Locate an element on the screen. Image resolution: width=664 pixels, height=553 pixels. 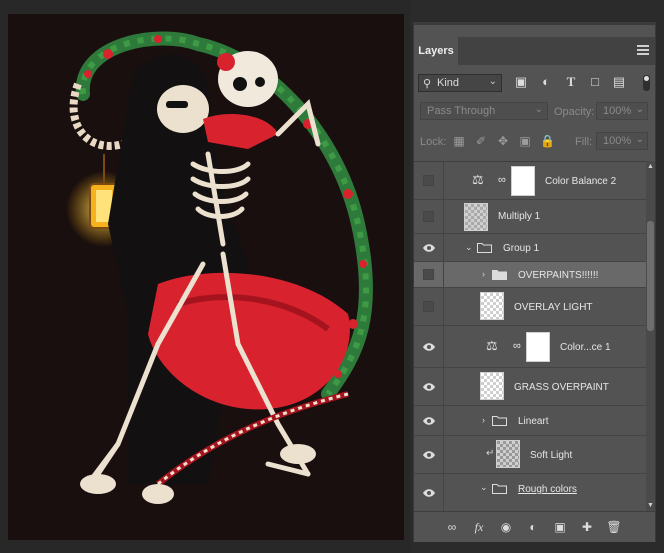
lock-all-icon: 🔒 is located at coordinates (547, 141).